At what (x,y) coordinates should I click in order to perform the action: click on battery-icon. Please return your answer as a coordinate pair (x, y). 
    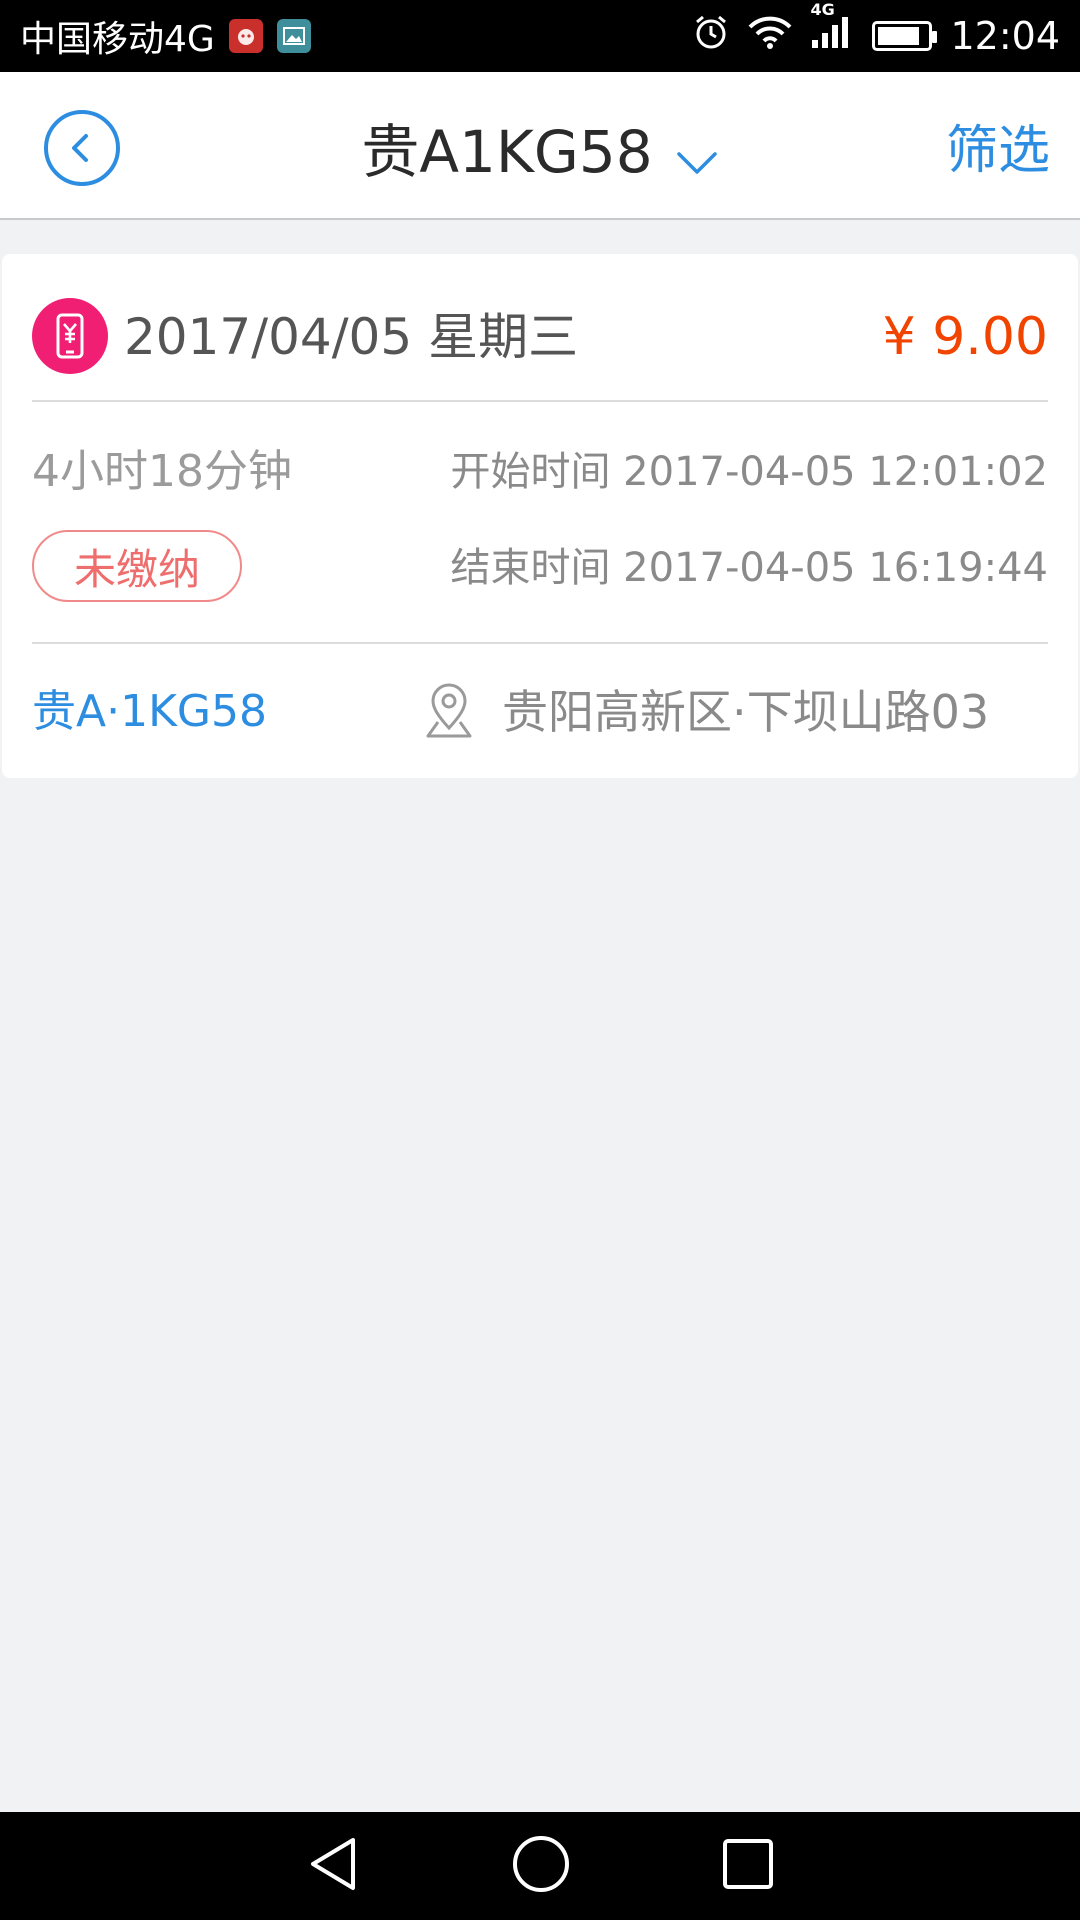
    Looking at the image, I should click on (905, 36).